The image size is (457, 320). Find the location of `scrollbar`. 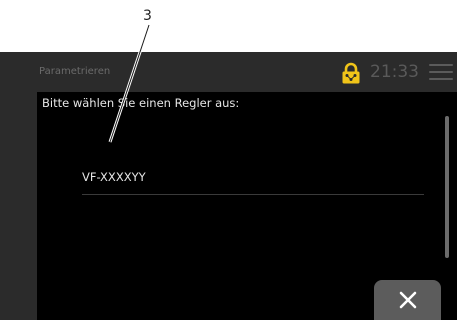

scrollbar is located at coordinates (447, 201).